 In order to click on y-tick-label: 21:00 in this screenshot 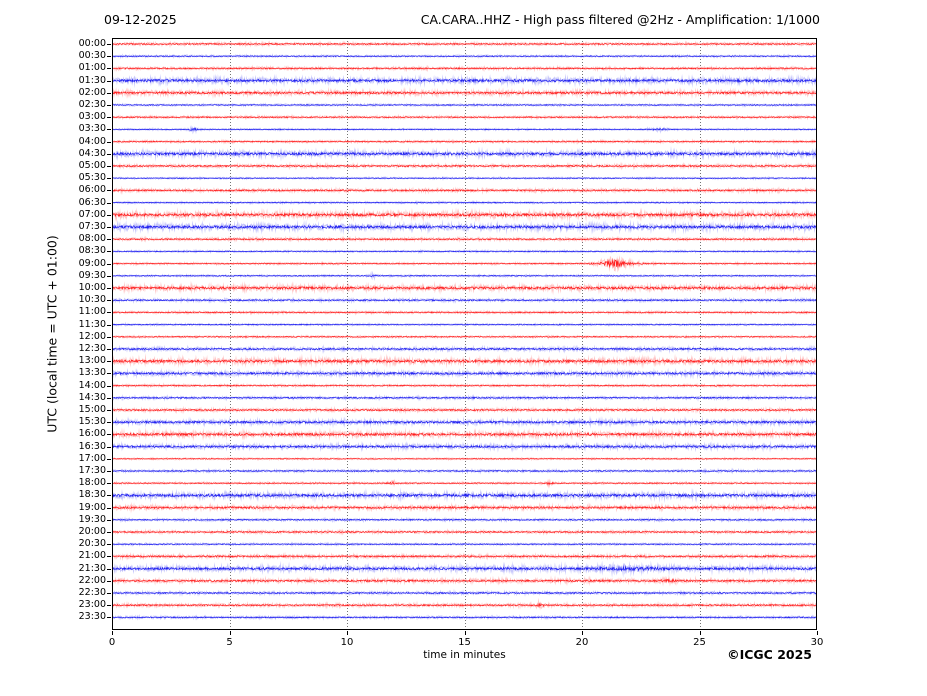, I will do `click(92, 556)`.